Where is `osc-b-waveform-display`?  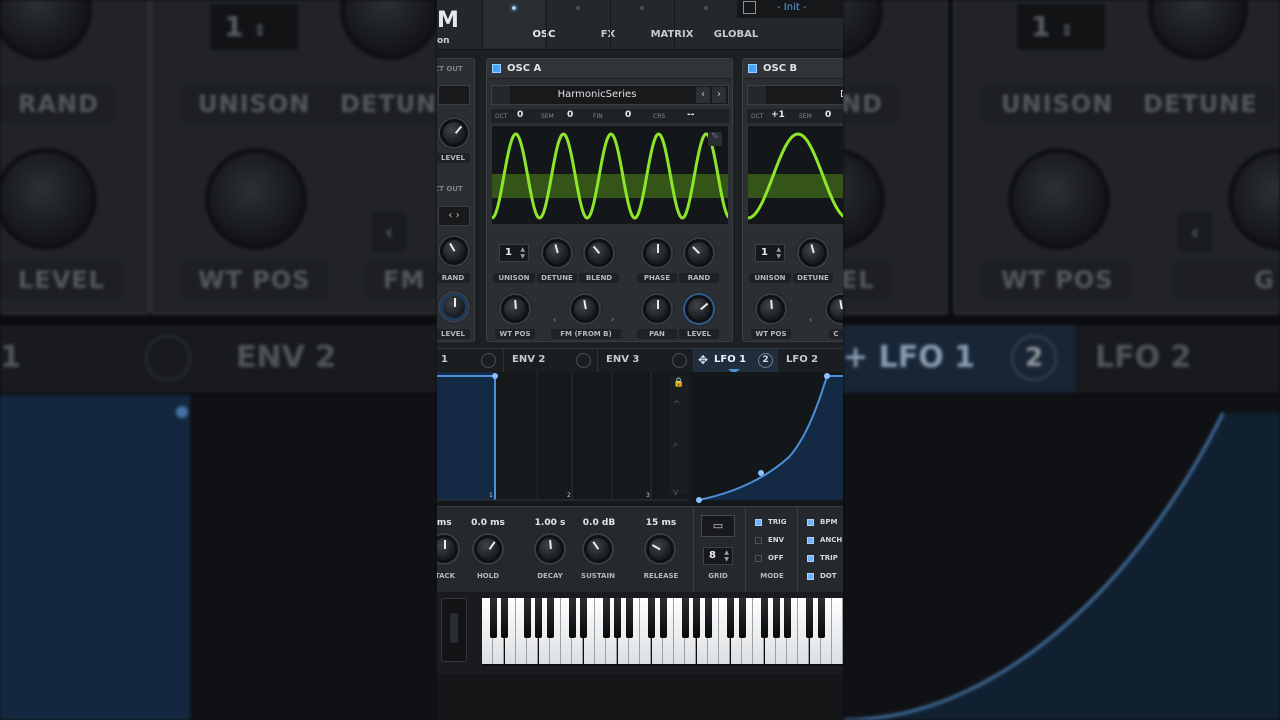 osc-b-waveform-display is located at coordinates (795, 175).